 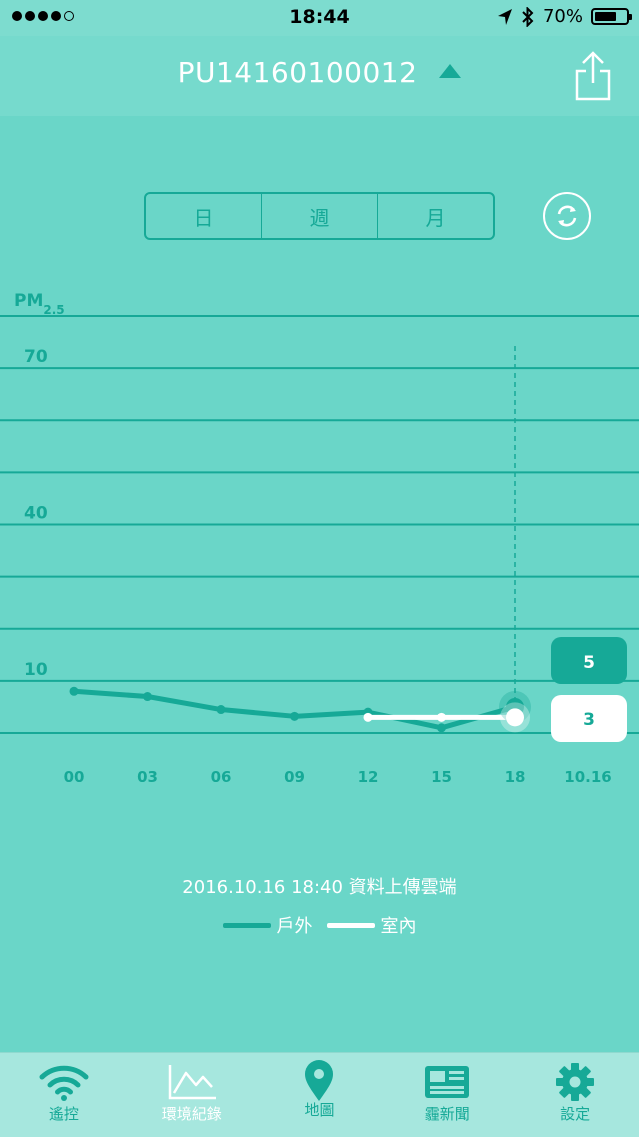 I want to click on refresh-button, so click(x=567, y=216).